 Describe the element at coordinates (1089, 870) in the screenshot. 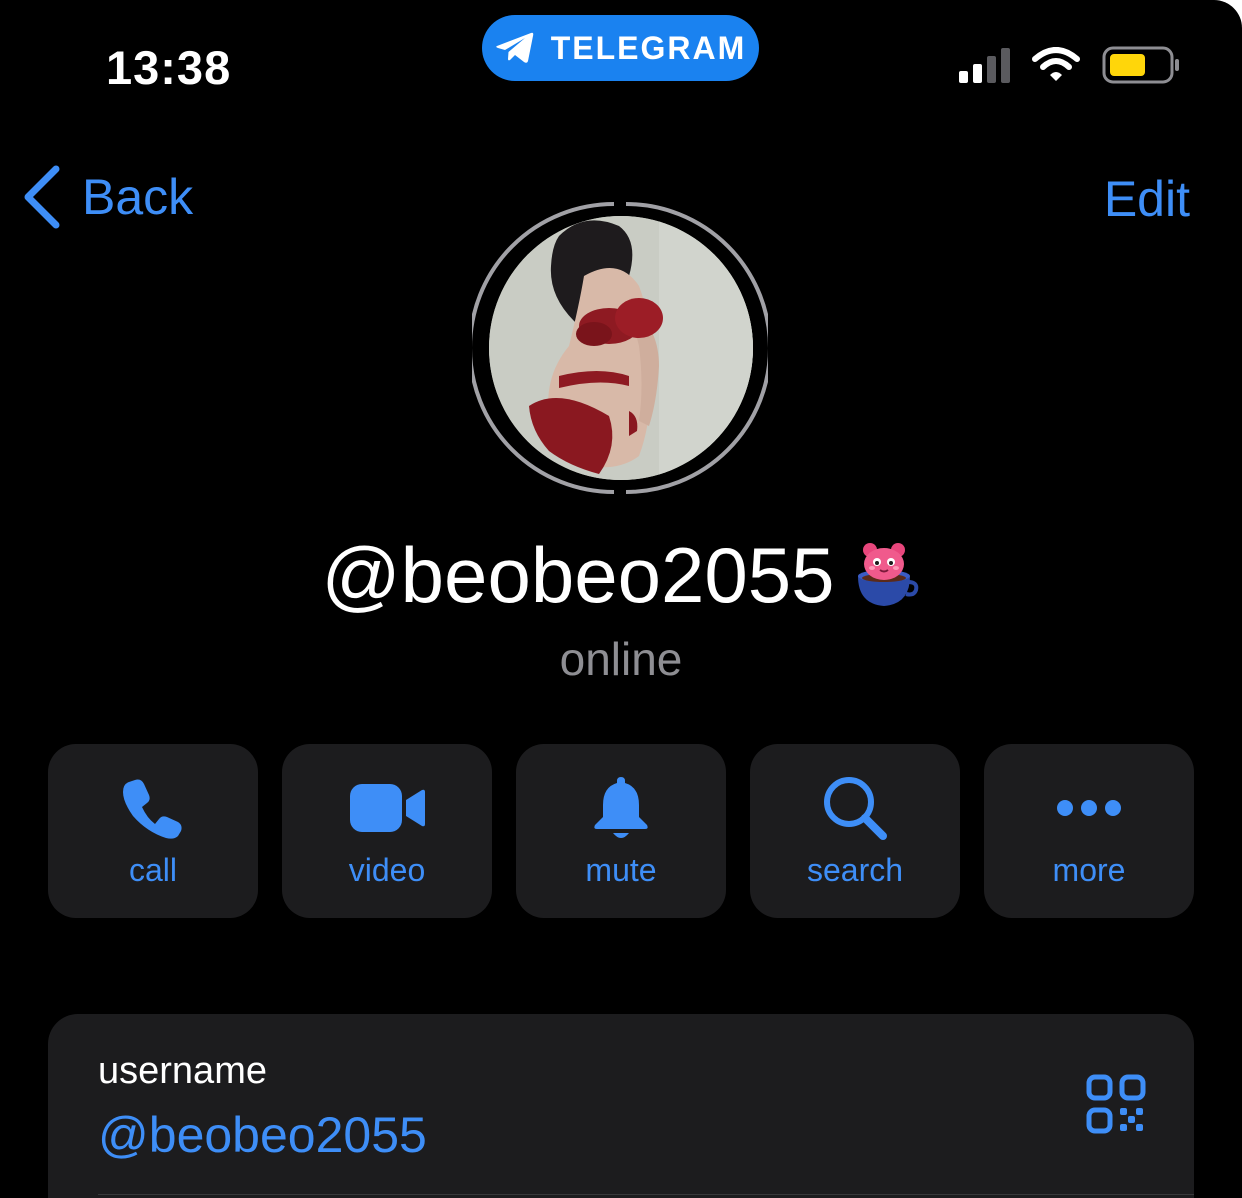

I see `more-label: more` at that location.